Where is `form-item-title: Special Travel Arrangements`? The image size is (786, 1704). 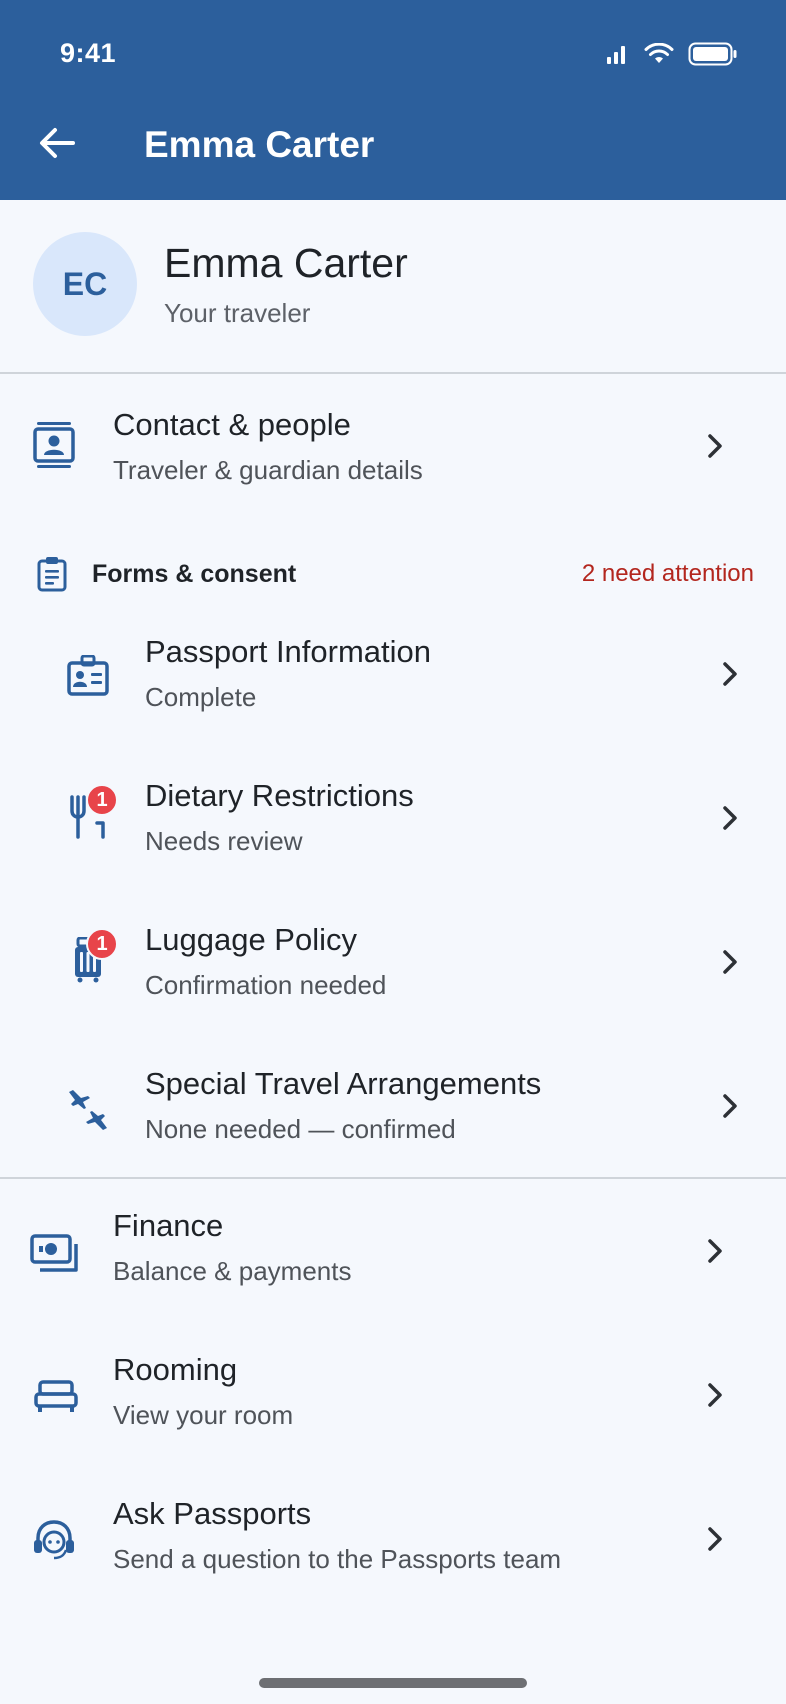 form-item-title: Special Travel Arrangements is located at coordinates (343, 1083).